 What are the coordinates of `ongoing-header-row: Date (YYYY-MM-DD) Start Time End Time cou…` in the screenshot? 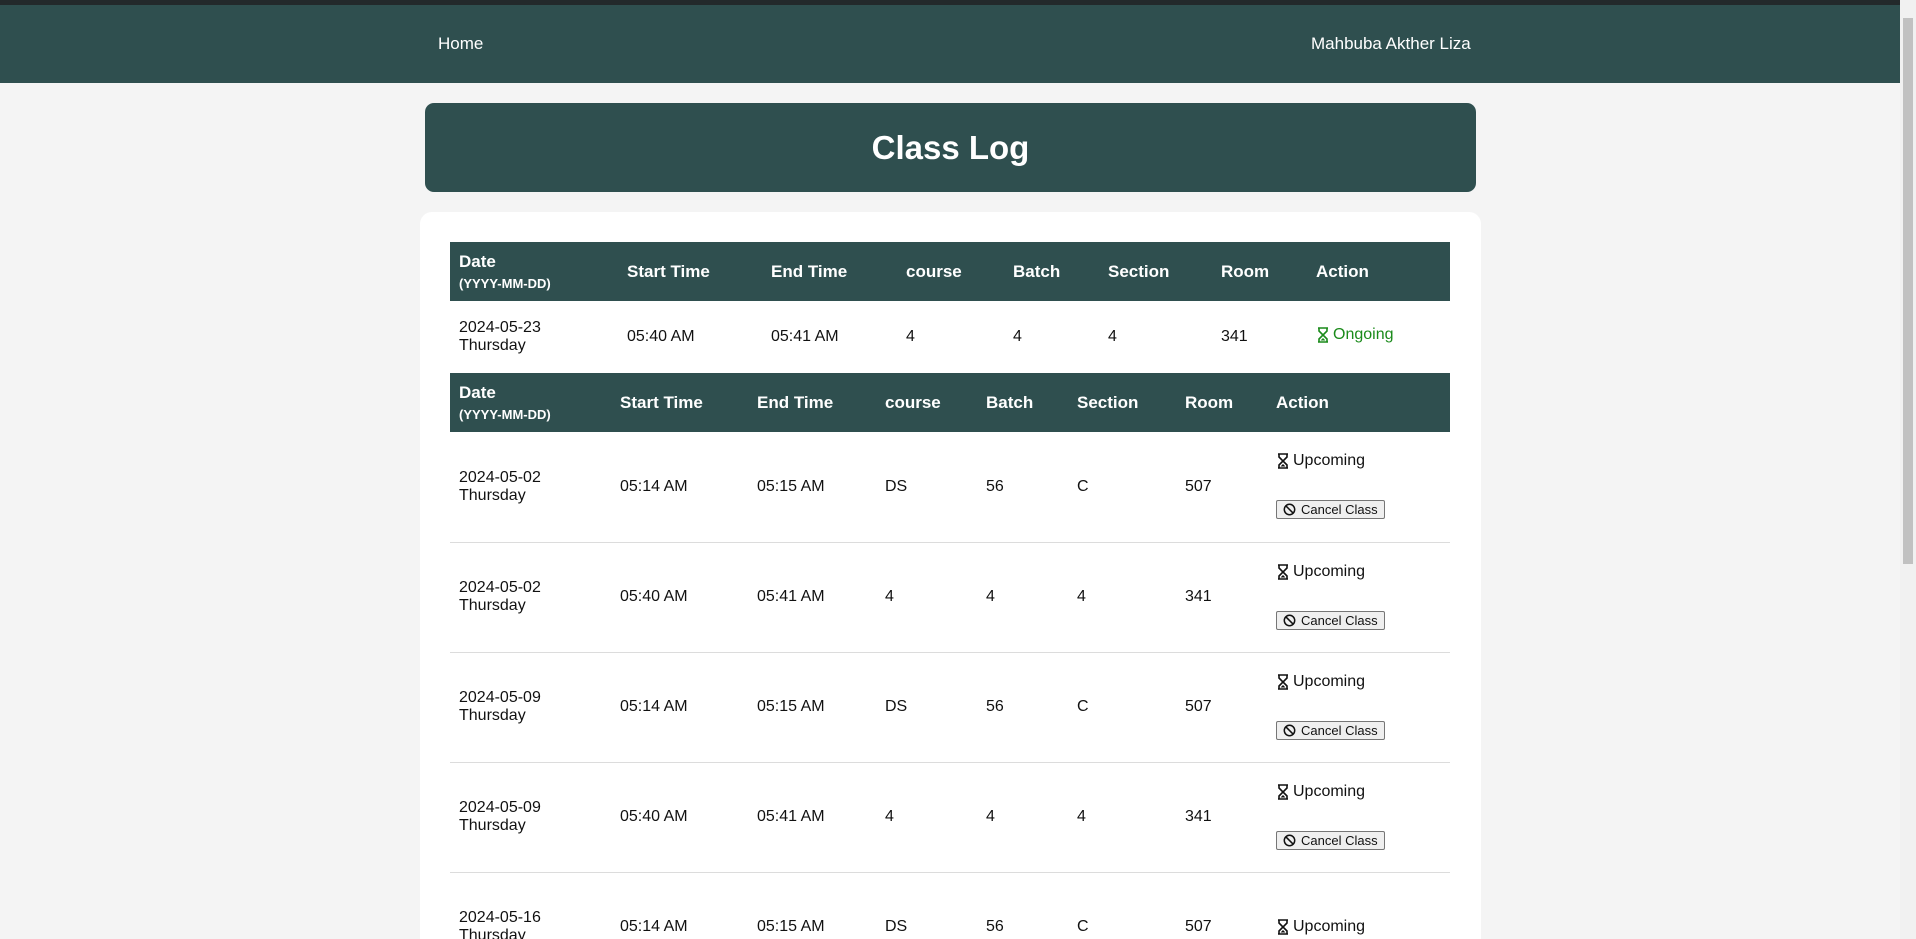 It's located at (950, 271).